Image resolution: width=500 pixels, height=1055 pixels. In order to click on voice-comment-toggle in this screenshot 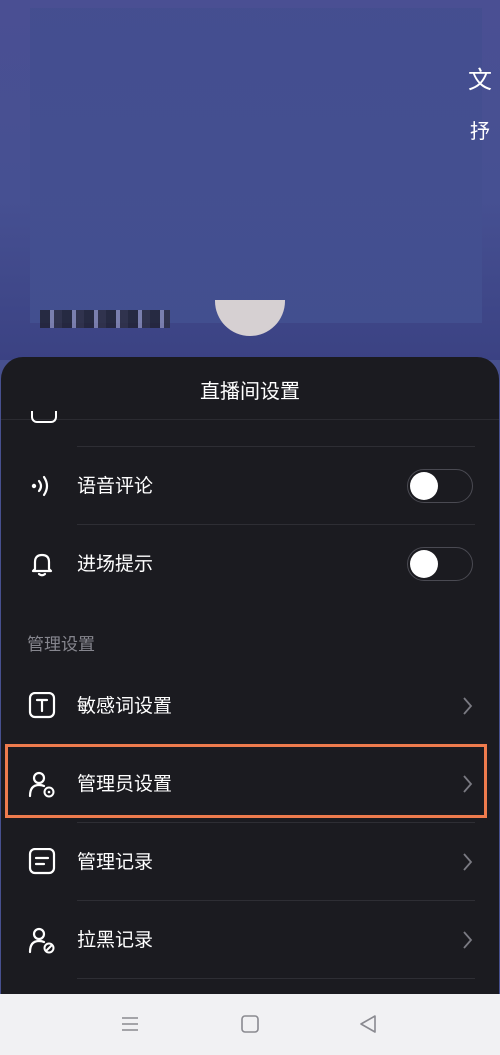, I will do `click(440, 486)`.